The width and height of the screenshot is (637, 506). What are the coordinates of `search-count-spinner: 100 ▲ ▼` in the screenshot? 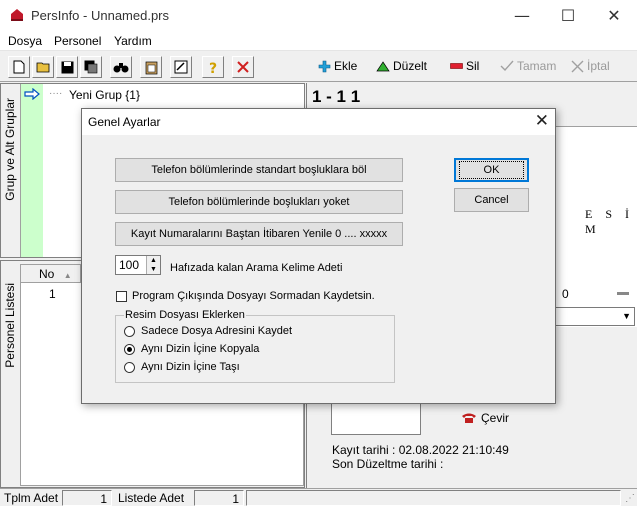 It's located at (138, 265).